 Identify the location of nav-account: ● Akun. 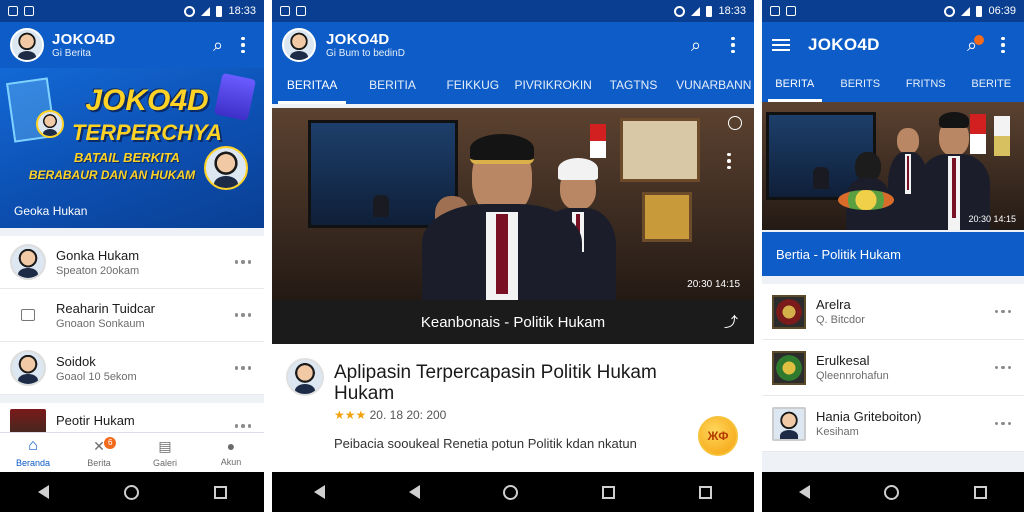
(231, 452).